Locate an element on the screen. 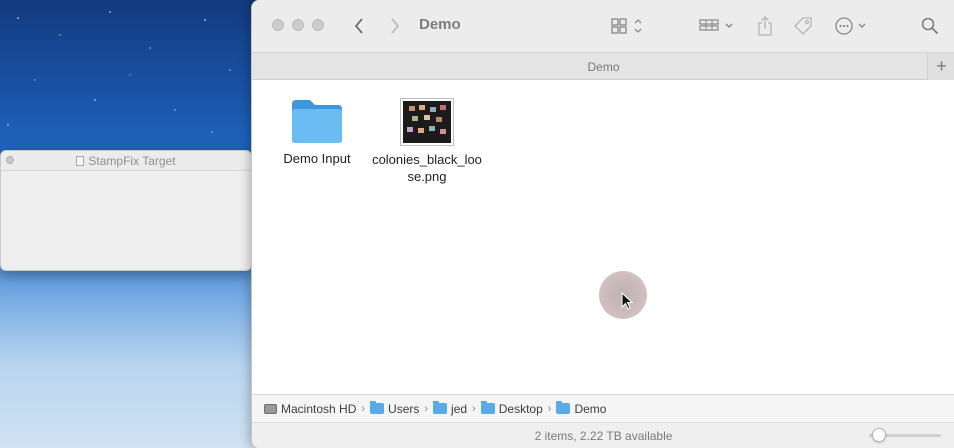 Image resolution: width=954 pixels, height=448 pixels. desktop-stars is located at coordinates (119, 72).